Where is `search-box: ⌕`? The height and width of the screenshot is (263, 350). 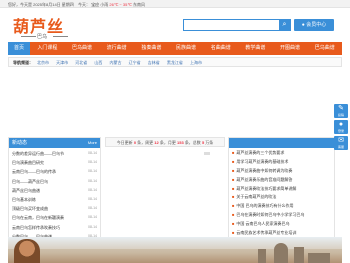
search-box: ⌕ is located at coordinates (237, 25).